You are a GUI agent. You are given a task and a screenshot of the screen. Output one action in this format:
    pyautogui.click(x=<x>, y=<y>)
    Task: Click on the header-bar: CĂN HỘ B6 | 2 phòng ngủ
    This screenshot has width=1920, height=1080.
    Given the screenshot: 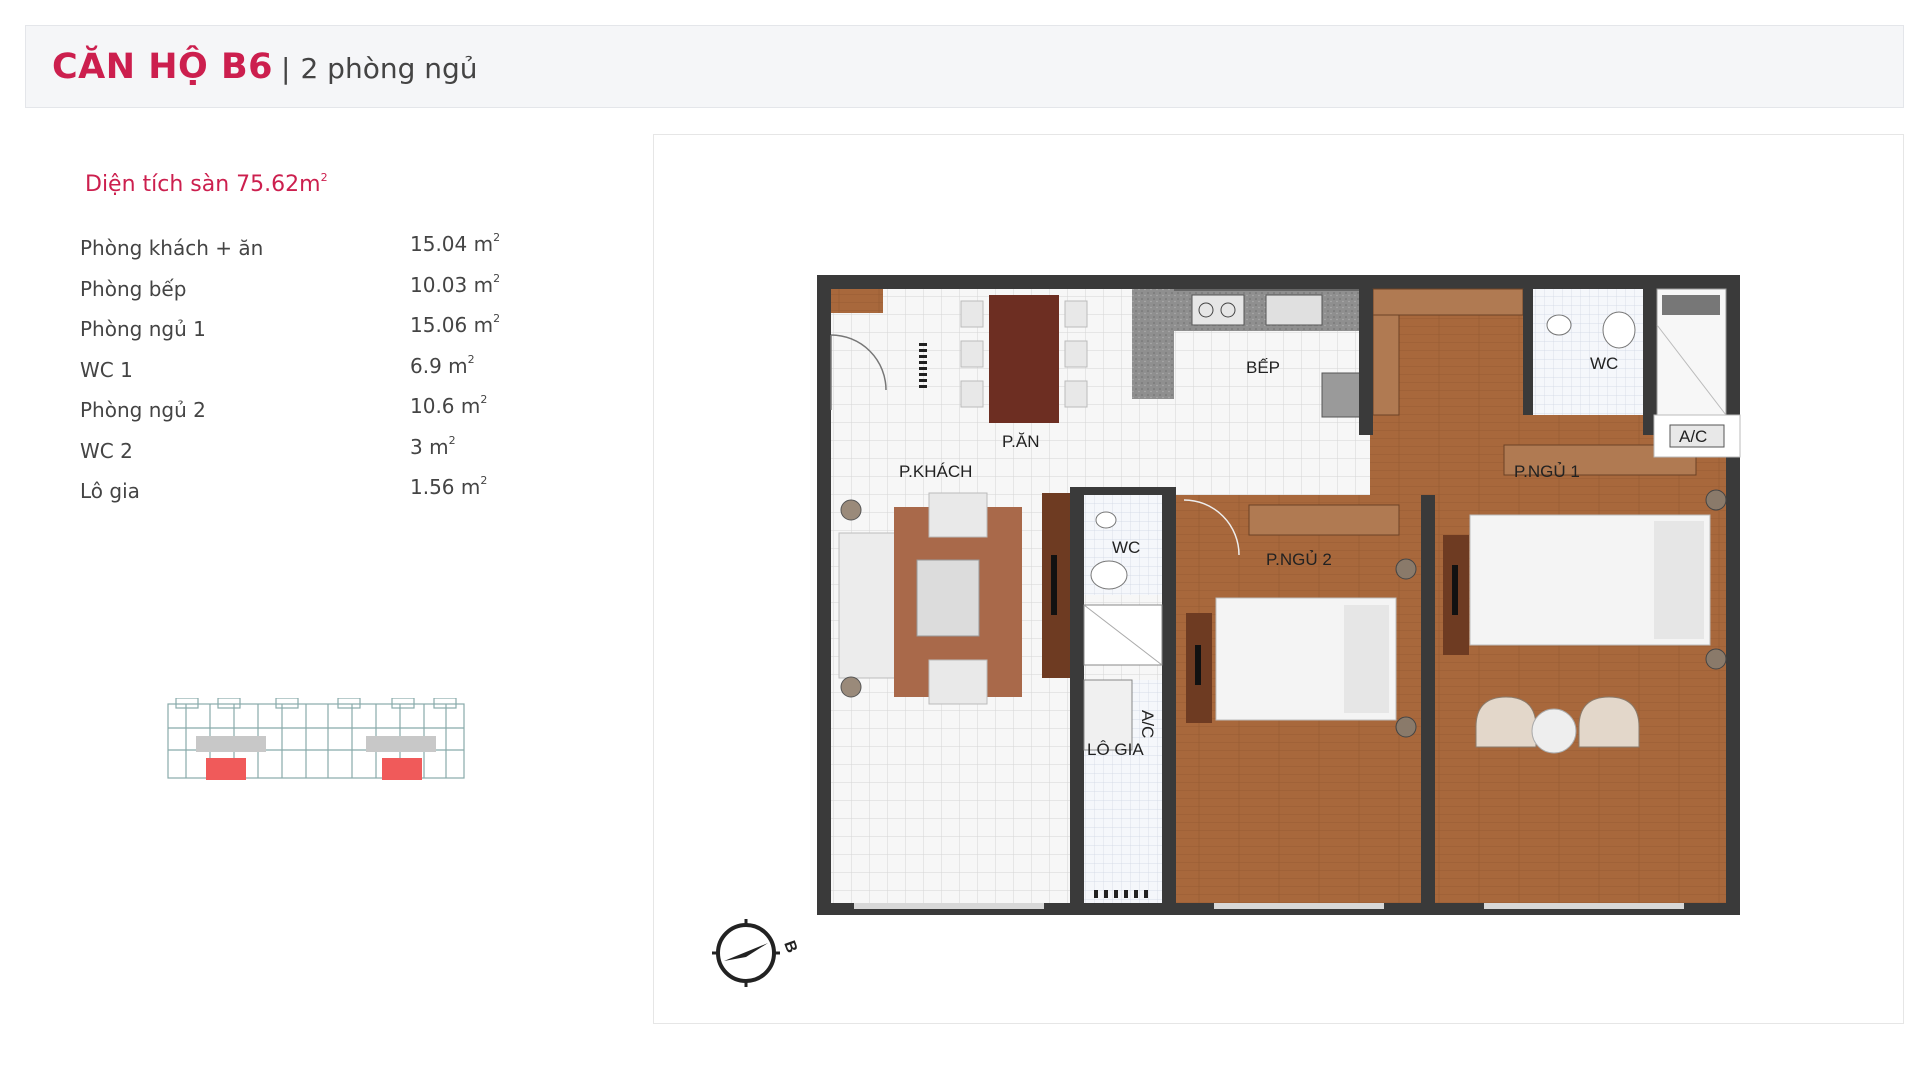 What is the action you would take?
    pyautogui.click(x=964, y=66)
    